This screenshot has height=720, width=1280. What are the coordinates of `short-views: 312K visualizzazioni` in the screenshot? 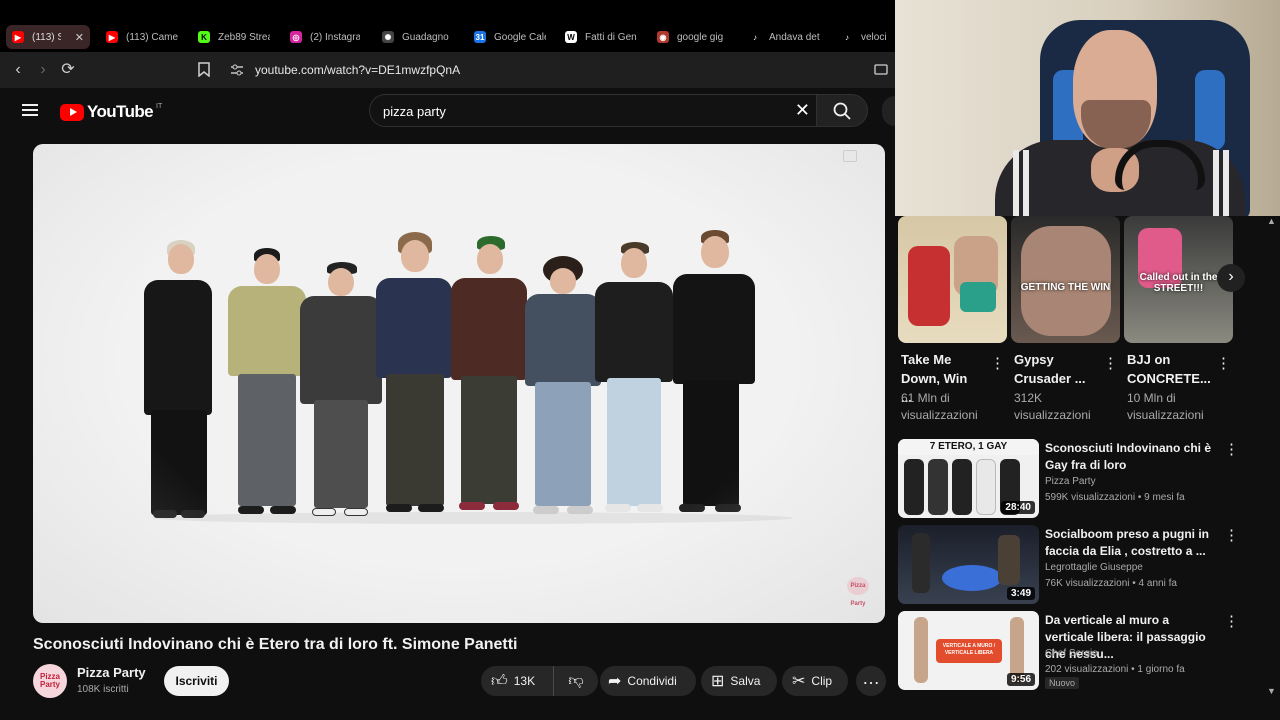 It's located at (1052, 406).